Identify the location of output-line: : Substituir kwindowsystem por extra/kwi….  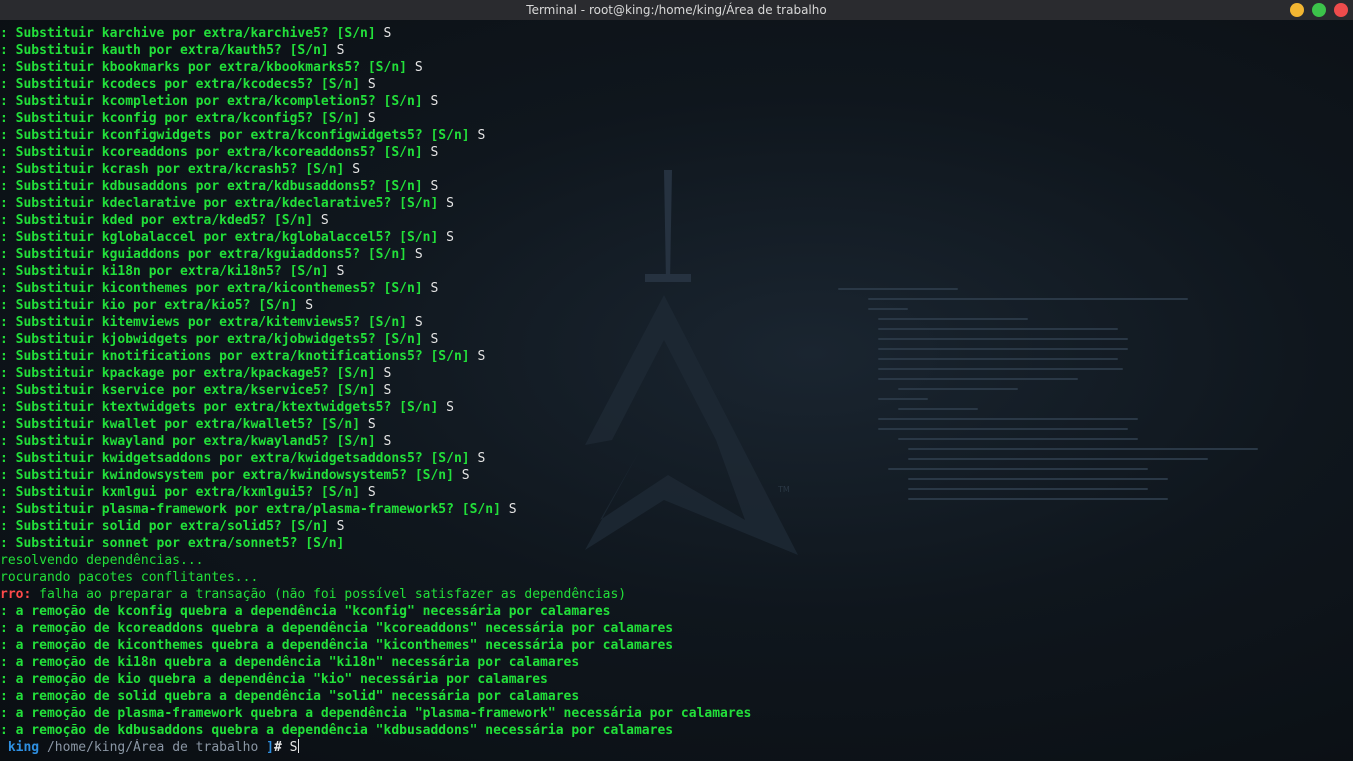
(676, 475).